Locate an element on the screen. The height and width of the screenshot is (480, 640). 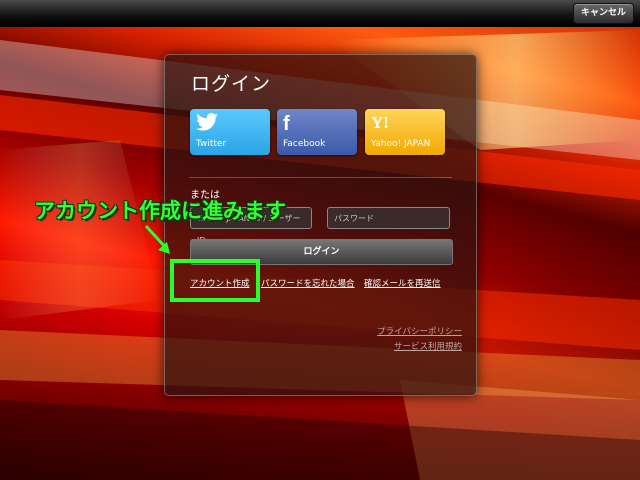
facebook-login-button: f Facebook is located at coordinates (317, 132).